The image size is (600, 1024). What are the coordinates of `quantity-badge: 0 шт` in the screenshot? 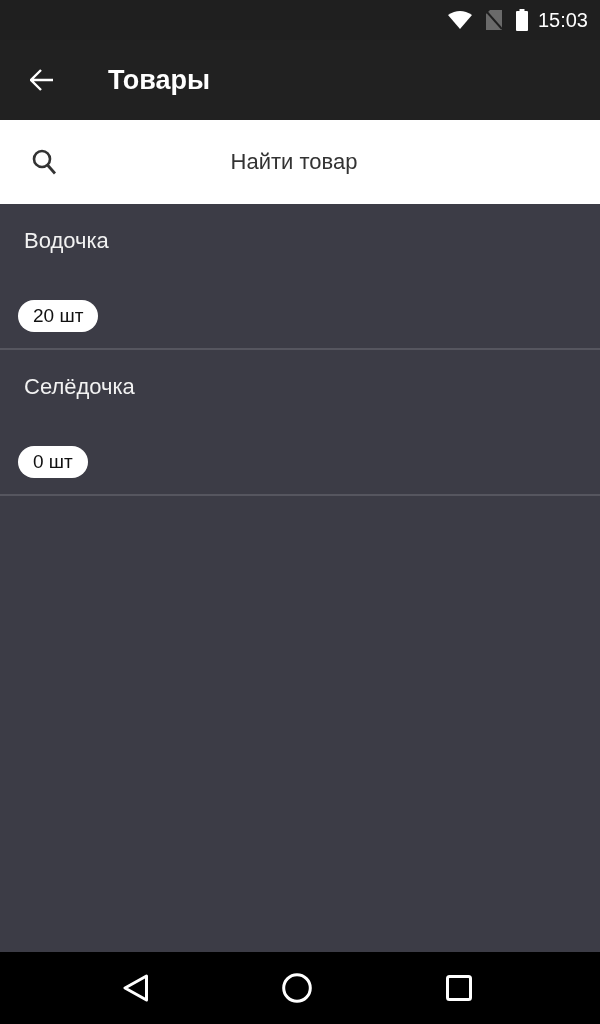 It's located at (53, 462).